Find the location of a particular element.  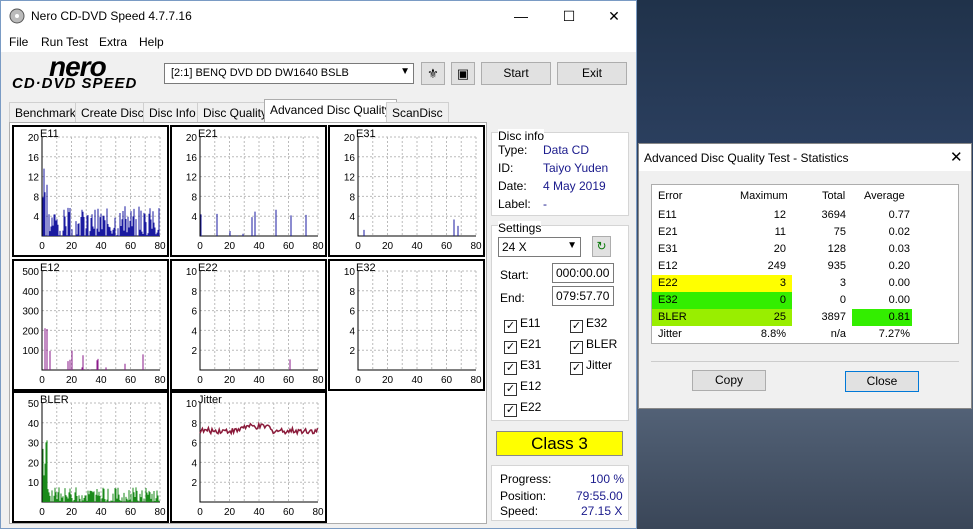

y-tick-label: 6 is located at coordinates (194, 444).